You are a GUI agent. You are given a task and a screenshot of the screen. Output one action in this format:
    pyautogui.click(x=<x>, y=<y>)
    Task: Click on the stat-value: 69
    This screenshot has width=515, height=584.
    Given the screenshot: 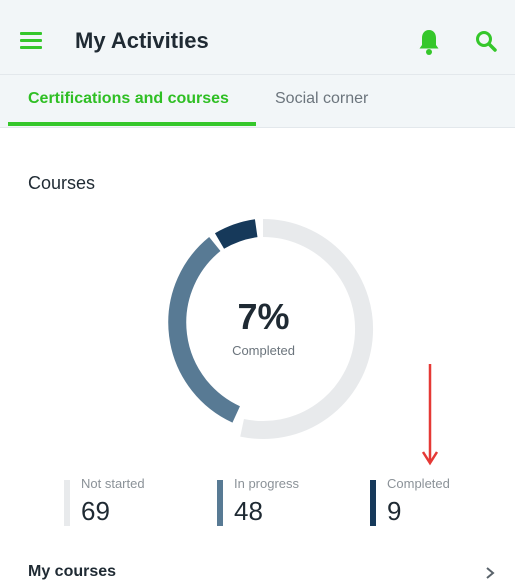 What is the action you would take?
    pyautogui.click(x=95, y=511)
    